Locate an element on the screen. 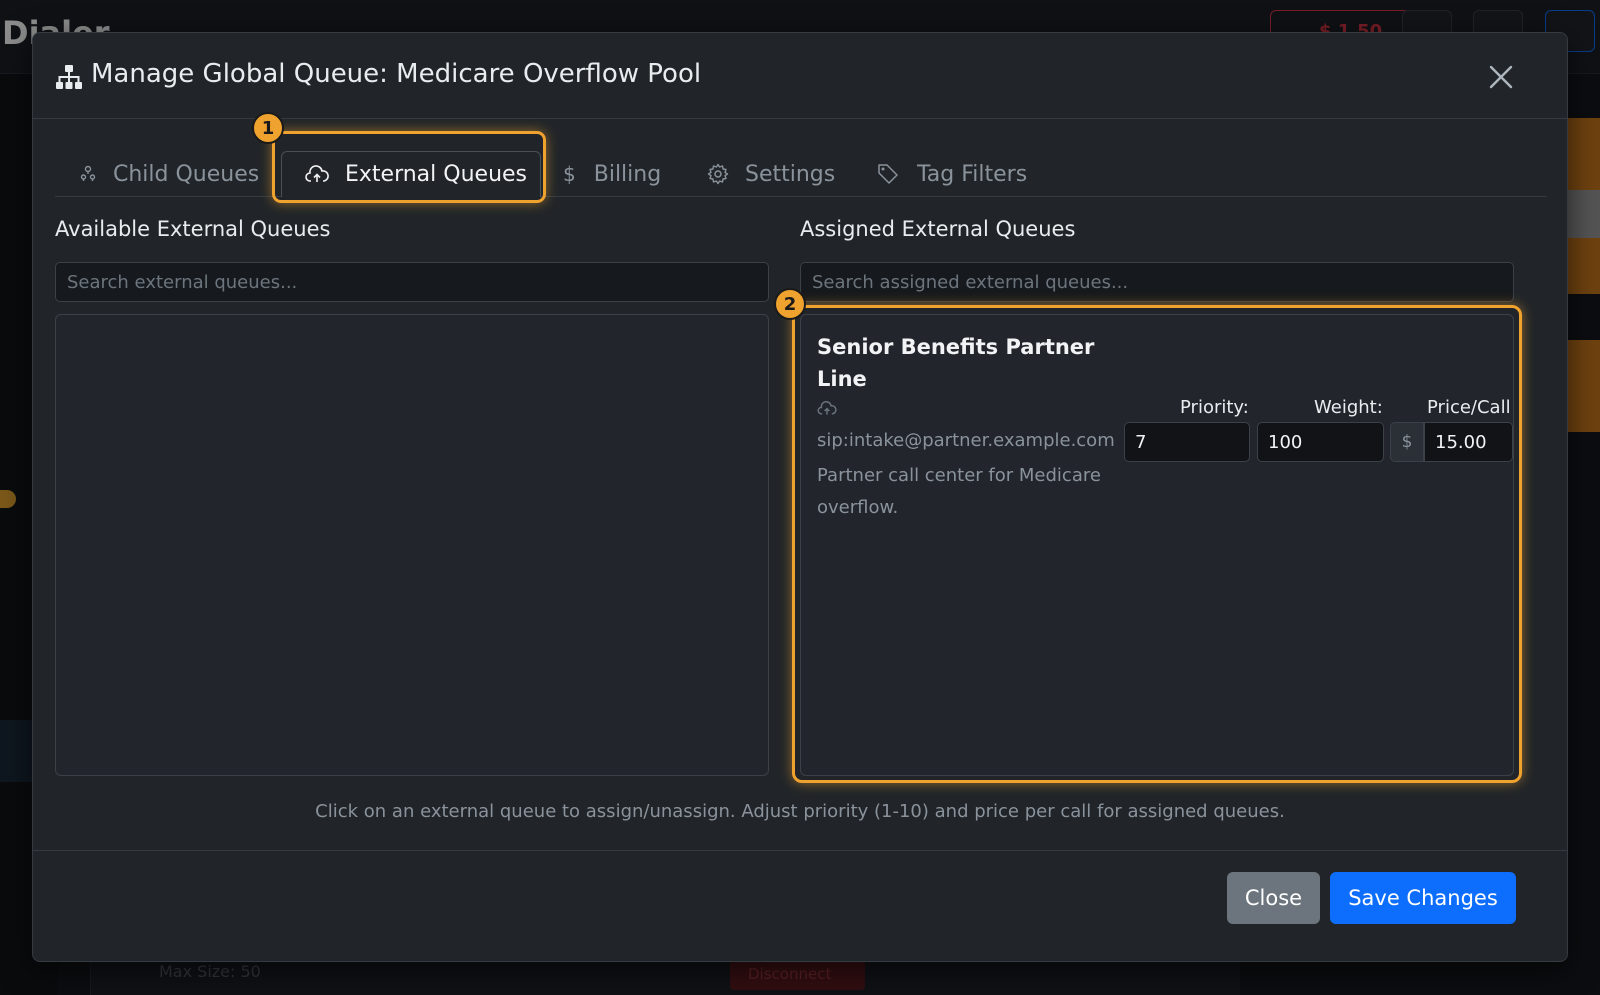  tab-label: Billing is located at coordinates (627, 174).